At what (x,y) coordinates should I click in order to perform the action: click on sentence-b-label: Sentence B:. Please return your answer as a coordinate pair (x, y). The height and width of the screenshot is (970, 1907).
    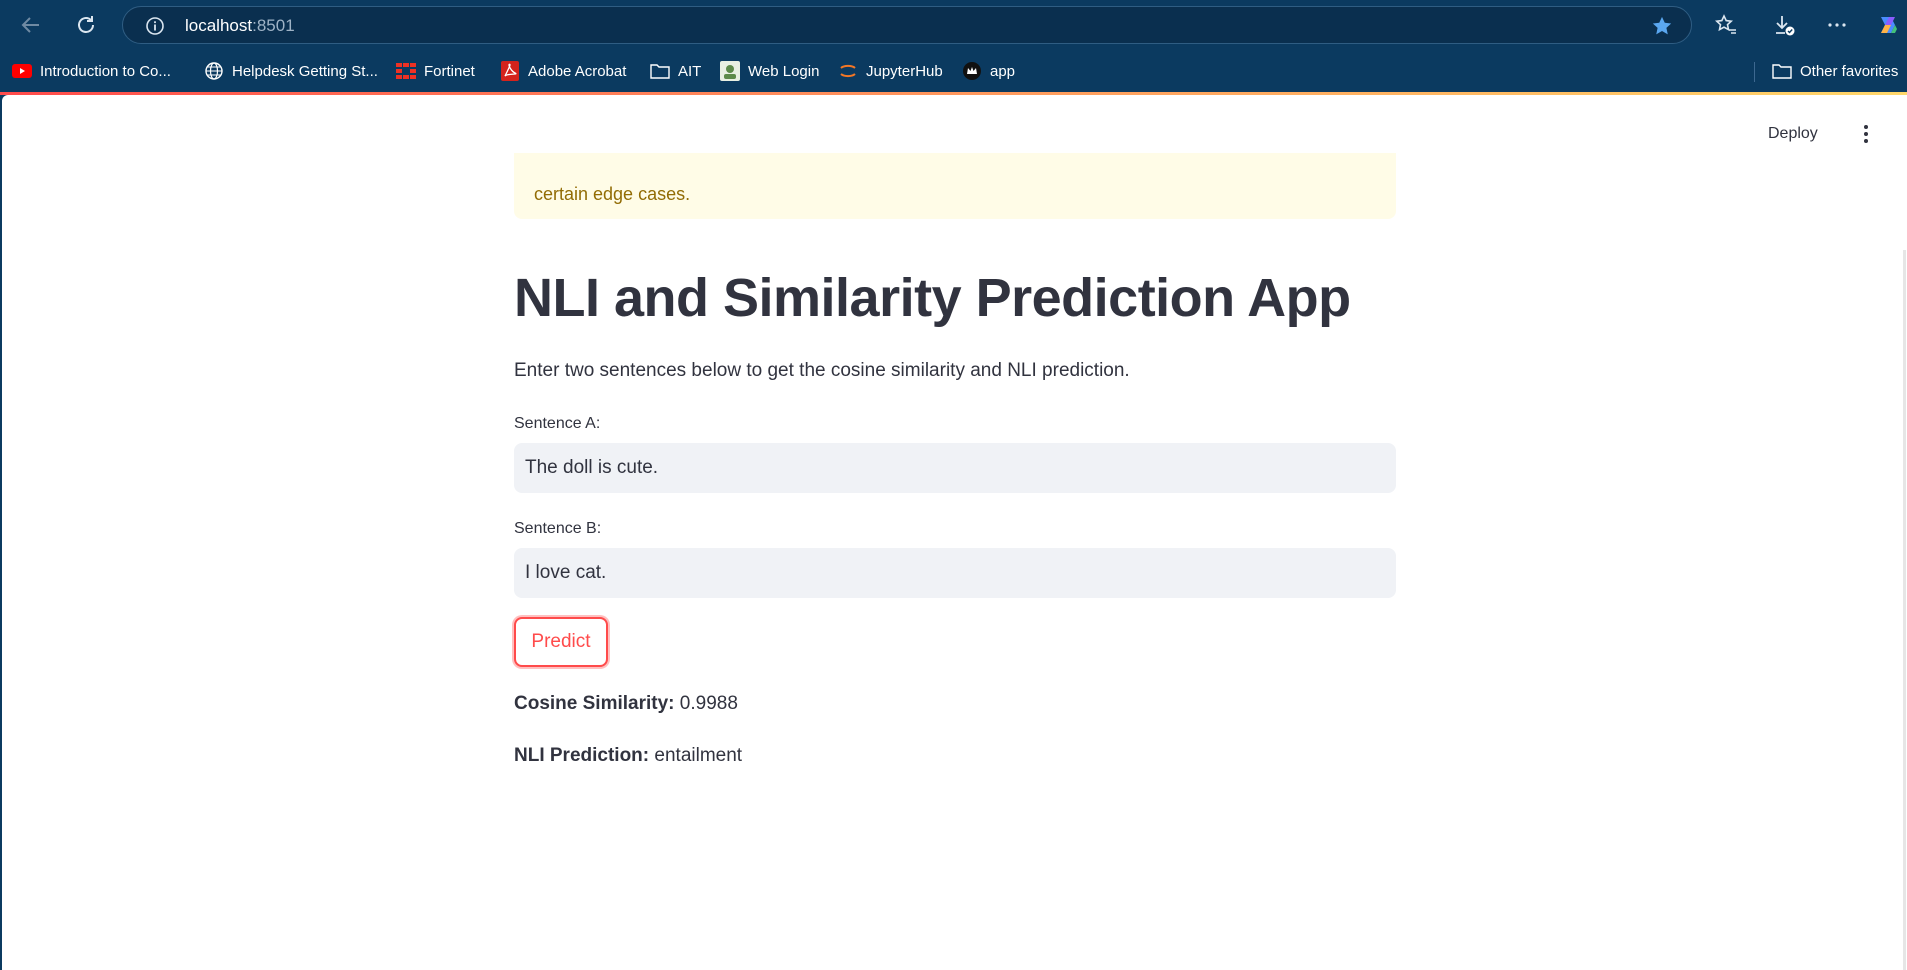
    Looking at the image, I should click on (558, 528).